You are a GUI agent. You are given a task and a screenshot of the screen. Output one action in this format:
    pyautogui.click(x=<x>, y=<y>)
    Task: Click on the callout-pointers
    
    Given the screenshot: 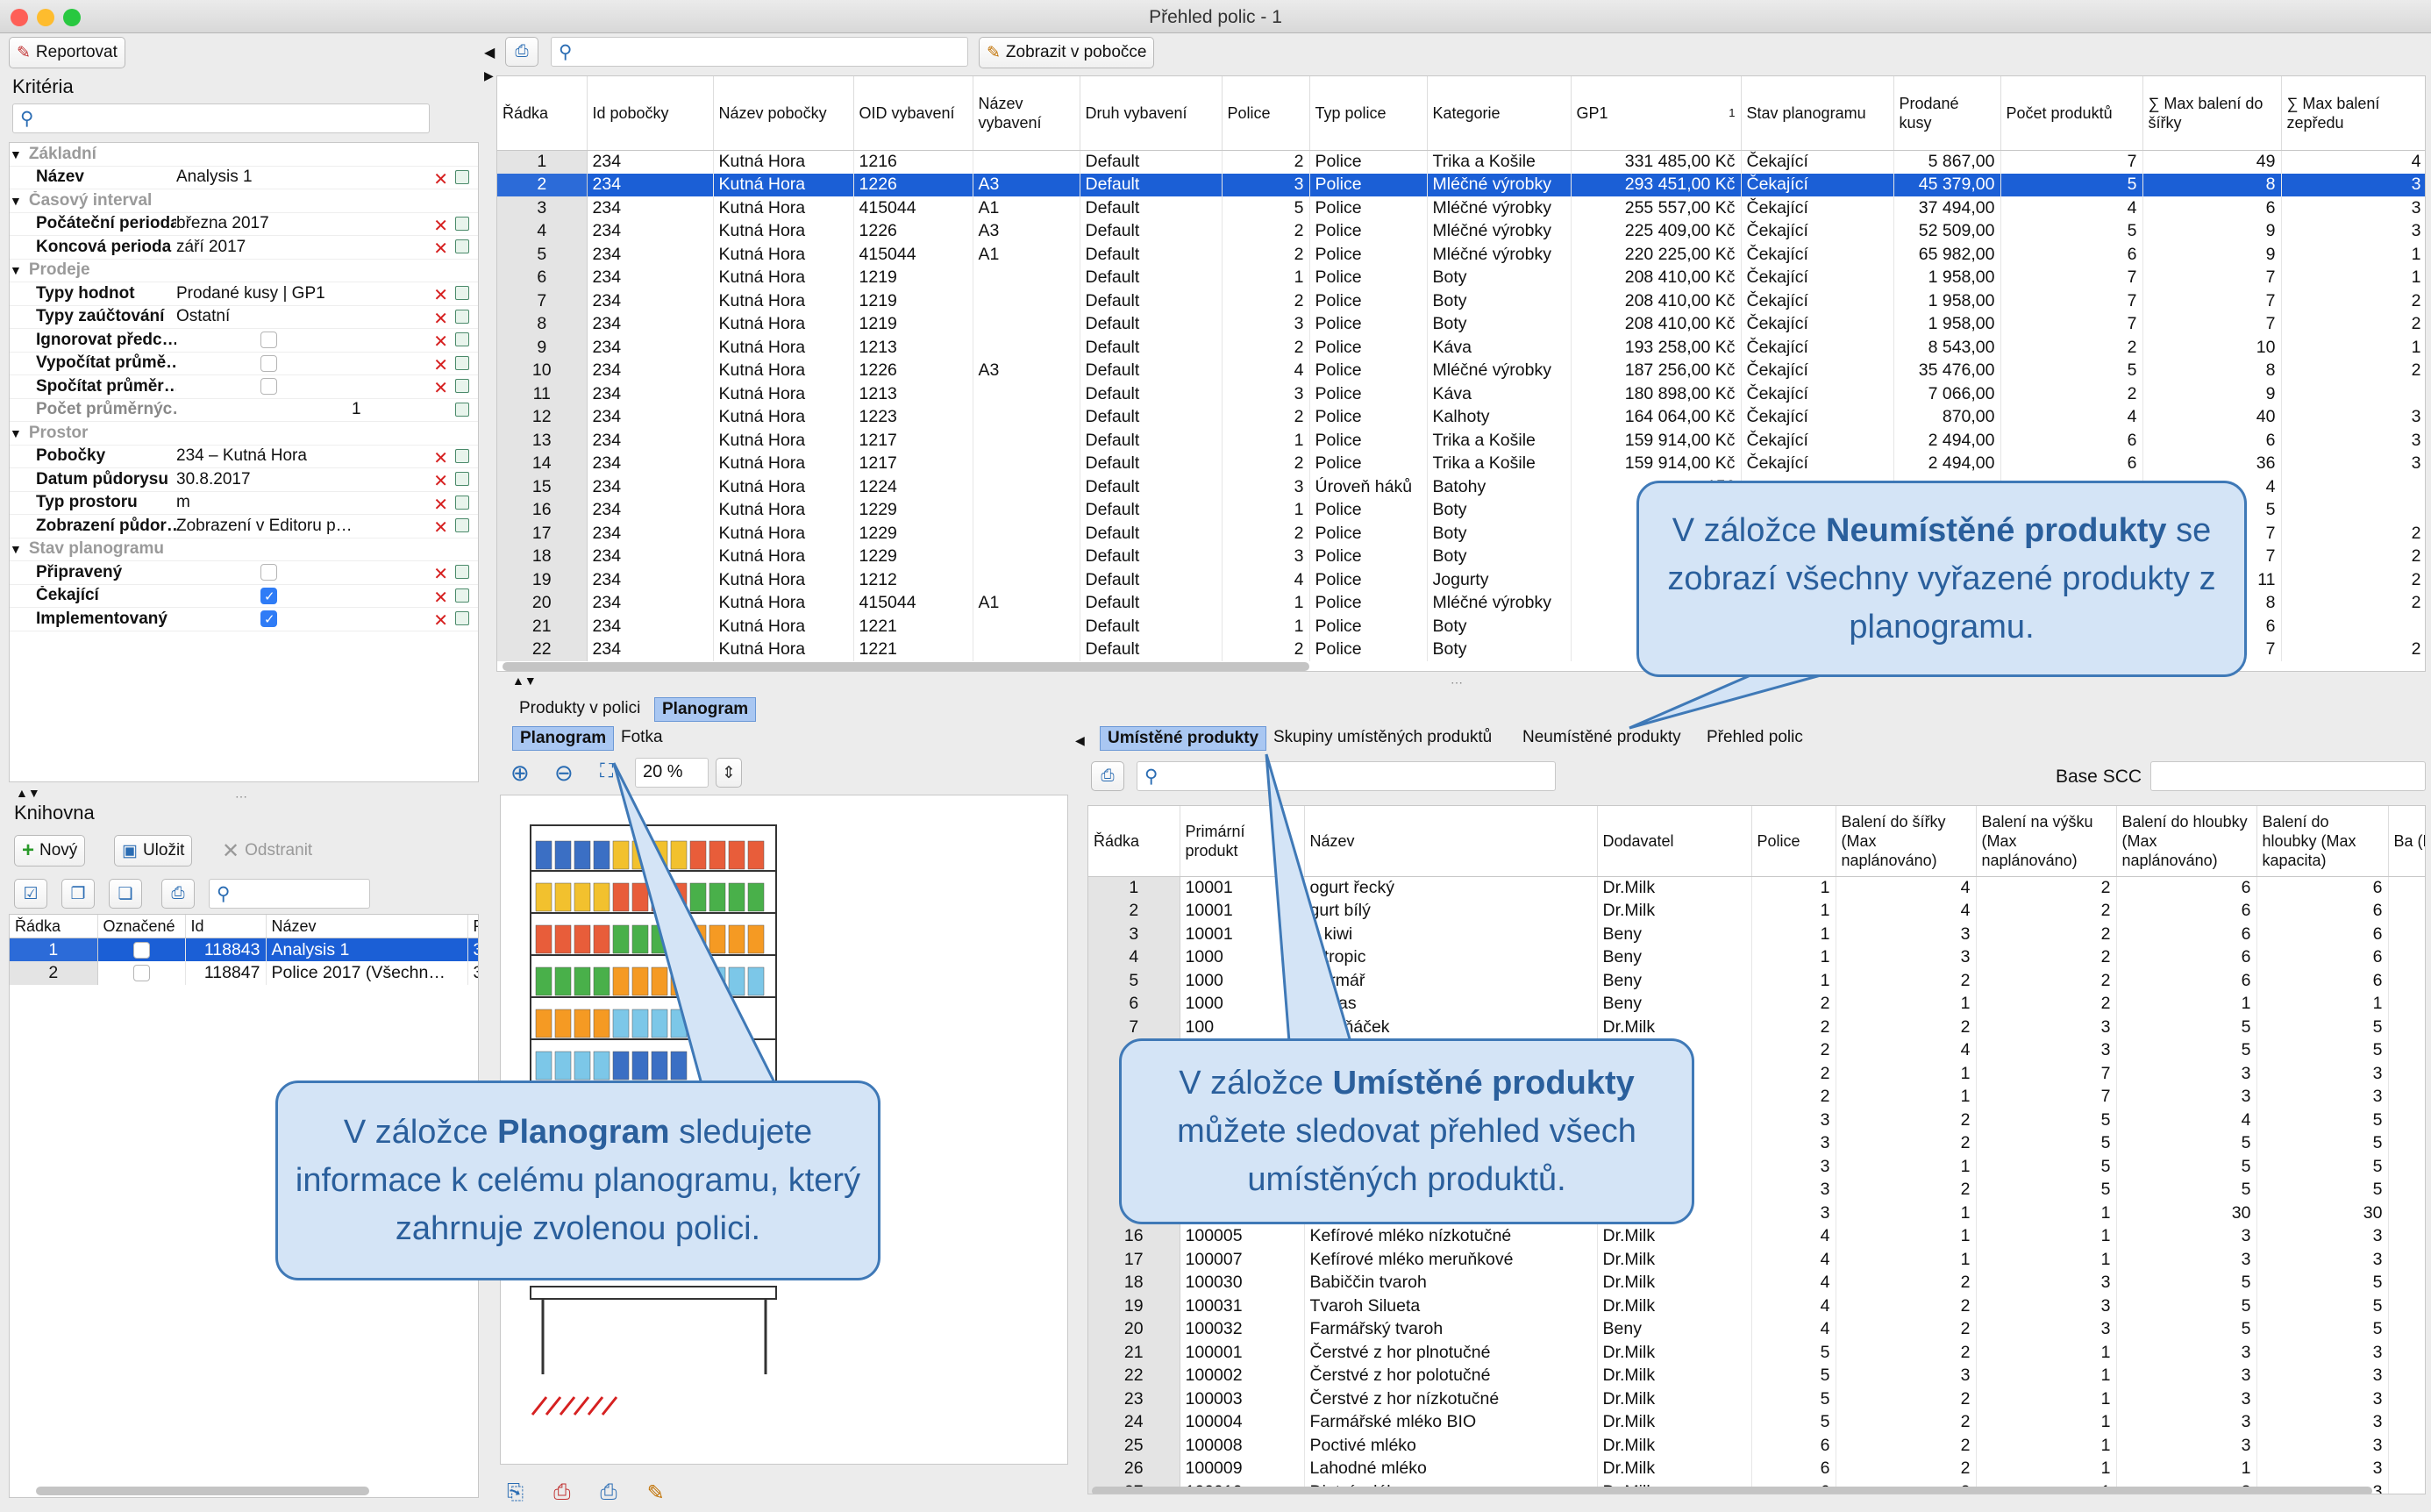 What is the action you would take?
    pyautogui.click(x=1216, y=880)
    